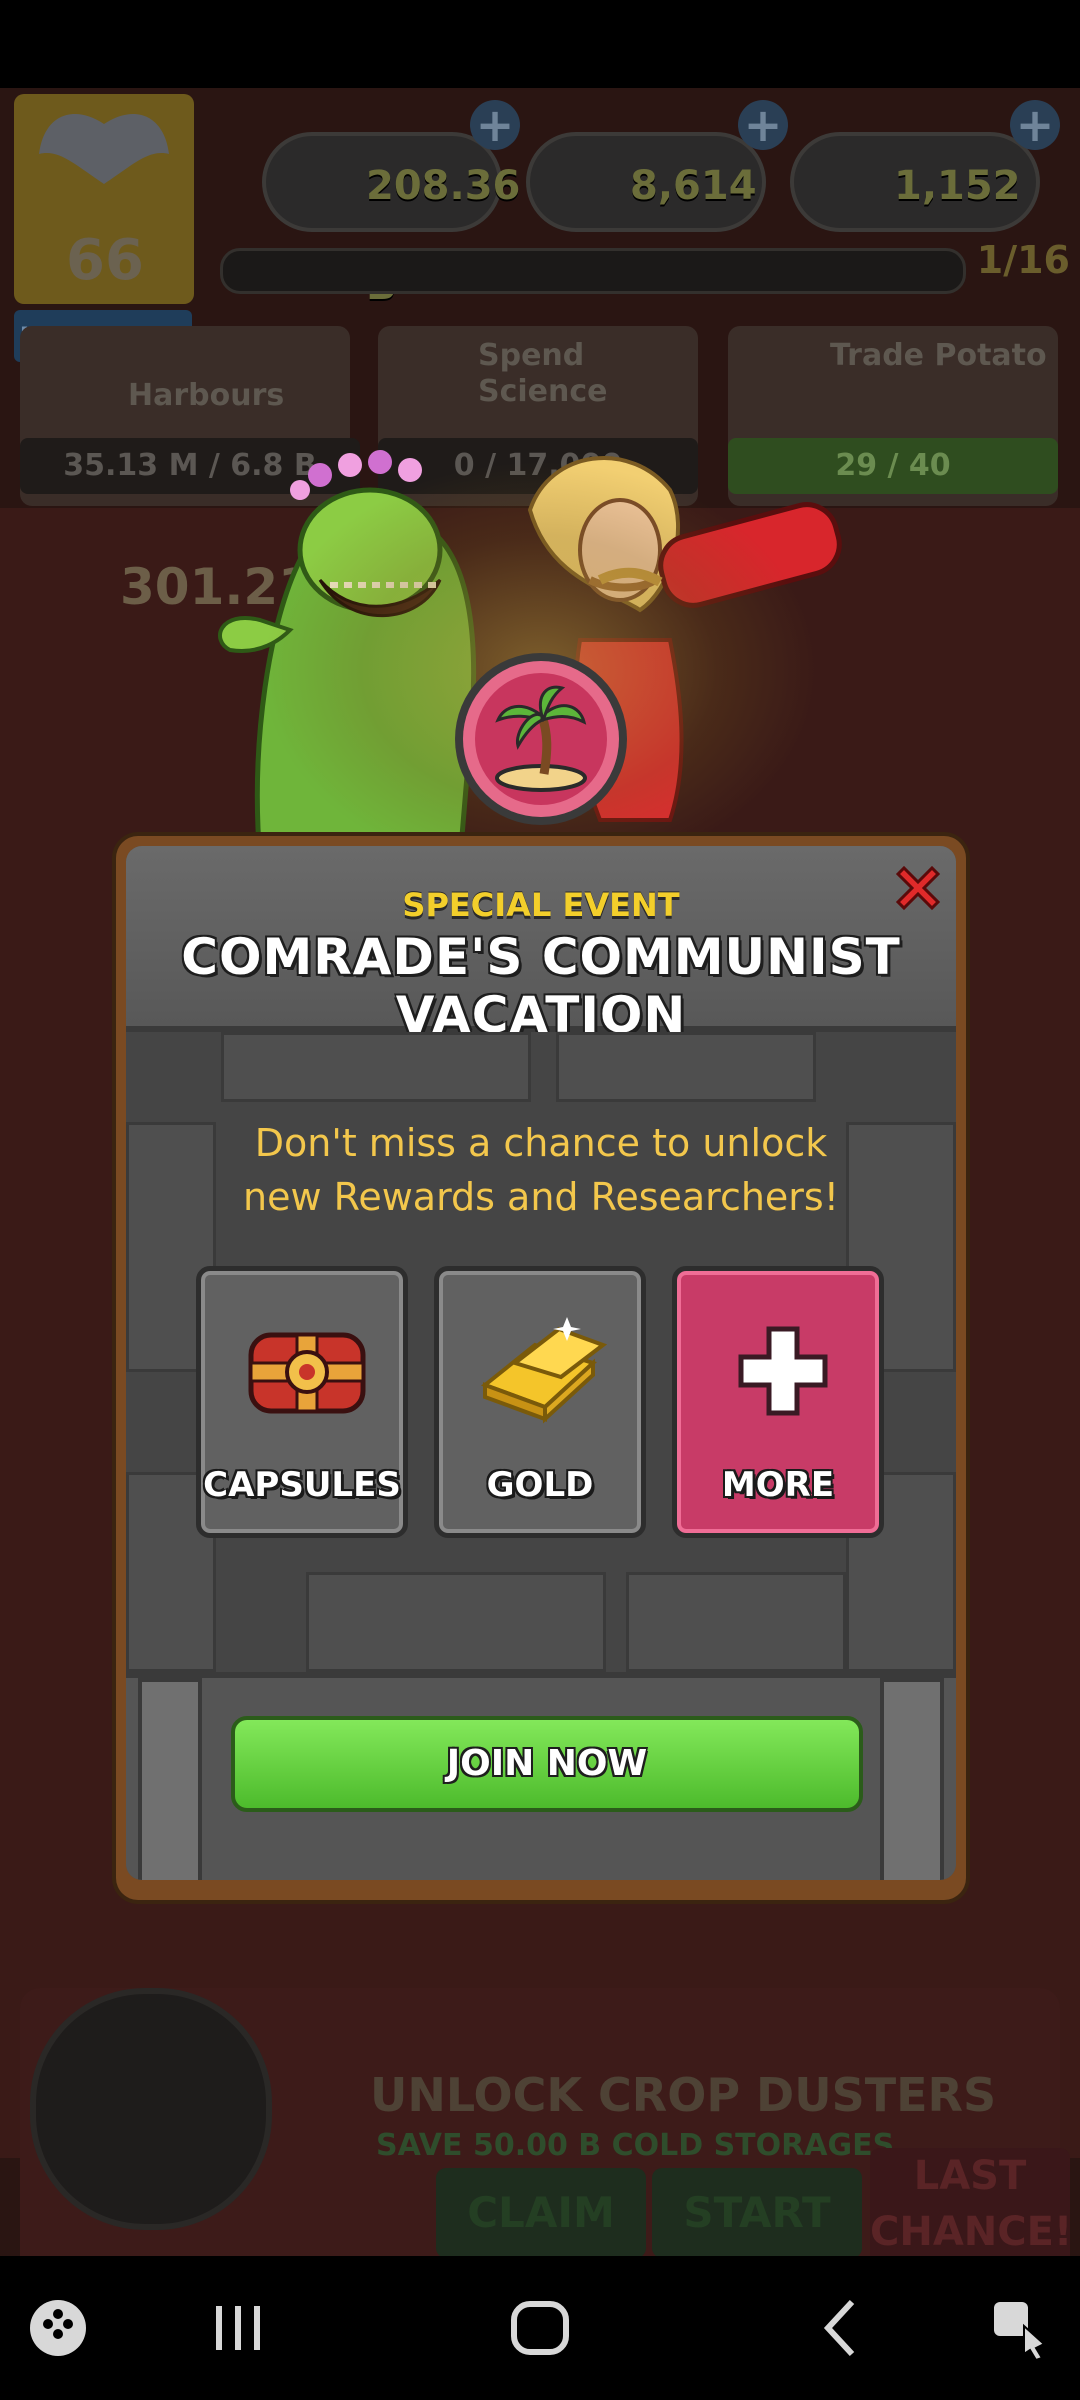  I want to click on screenshot-assist-icon, so click(1020, 2328).